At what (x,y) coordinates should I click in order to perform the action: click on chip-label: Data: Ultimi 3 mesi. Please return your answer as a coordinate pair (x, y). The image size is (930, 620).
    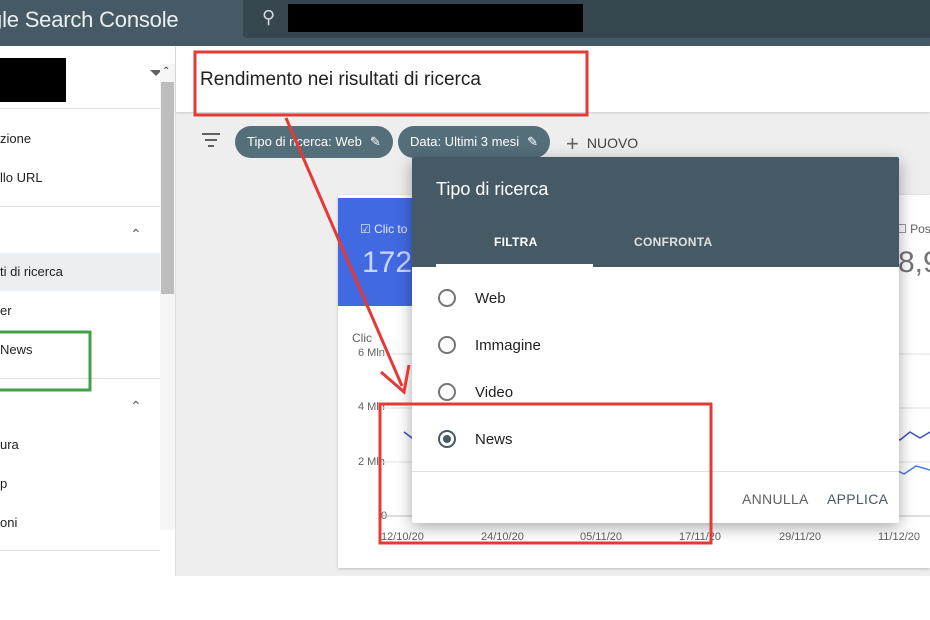
    Looking at the image, I should click on (465, 141).